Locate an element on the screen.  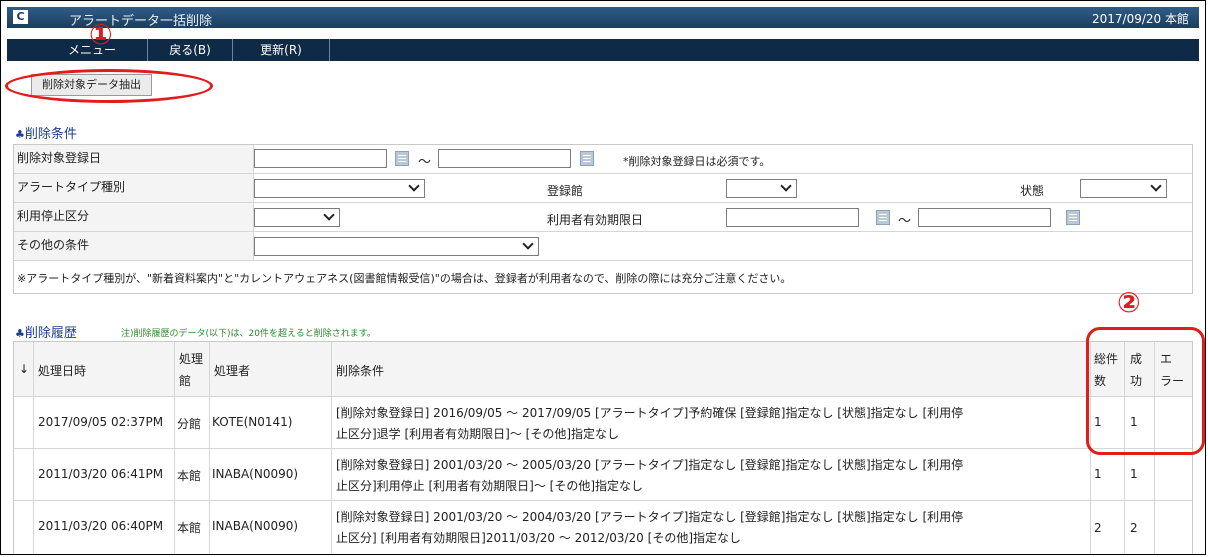
row-datetime-cell: 2011/03/20 06:41PM is located at coordinates (104, 474).